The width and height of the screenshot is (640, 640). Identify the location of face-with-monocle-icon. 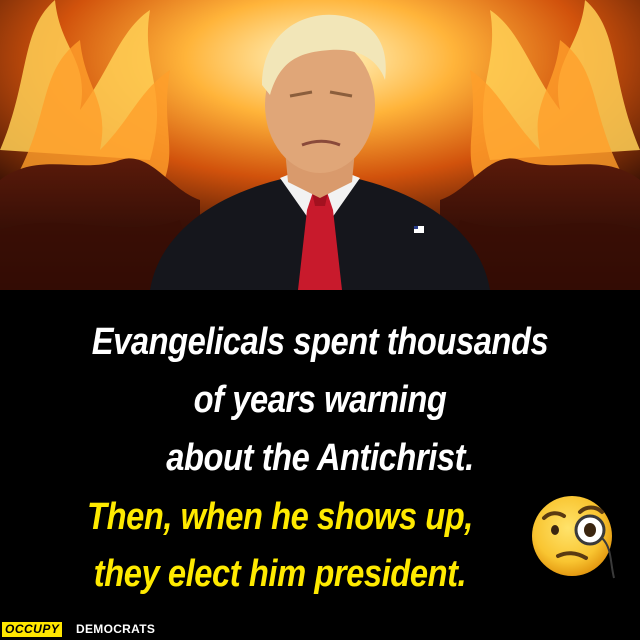
(576, 536).